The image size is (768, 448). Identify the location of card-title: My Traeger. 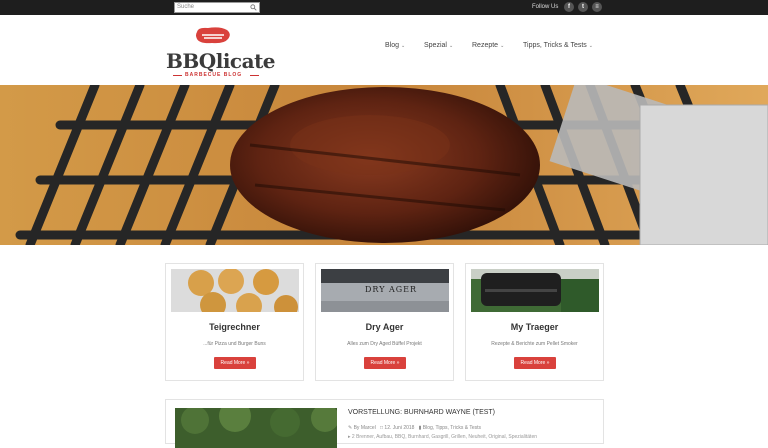
(534, 327).